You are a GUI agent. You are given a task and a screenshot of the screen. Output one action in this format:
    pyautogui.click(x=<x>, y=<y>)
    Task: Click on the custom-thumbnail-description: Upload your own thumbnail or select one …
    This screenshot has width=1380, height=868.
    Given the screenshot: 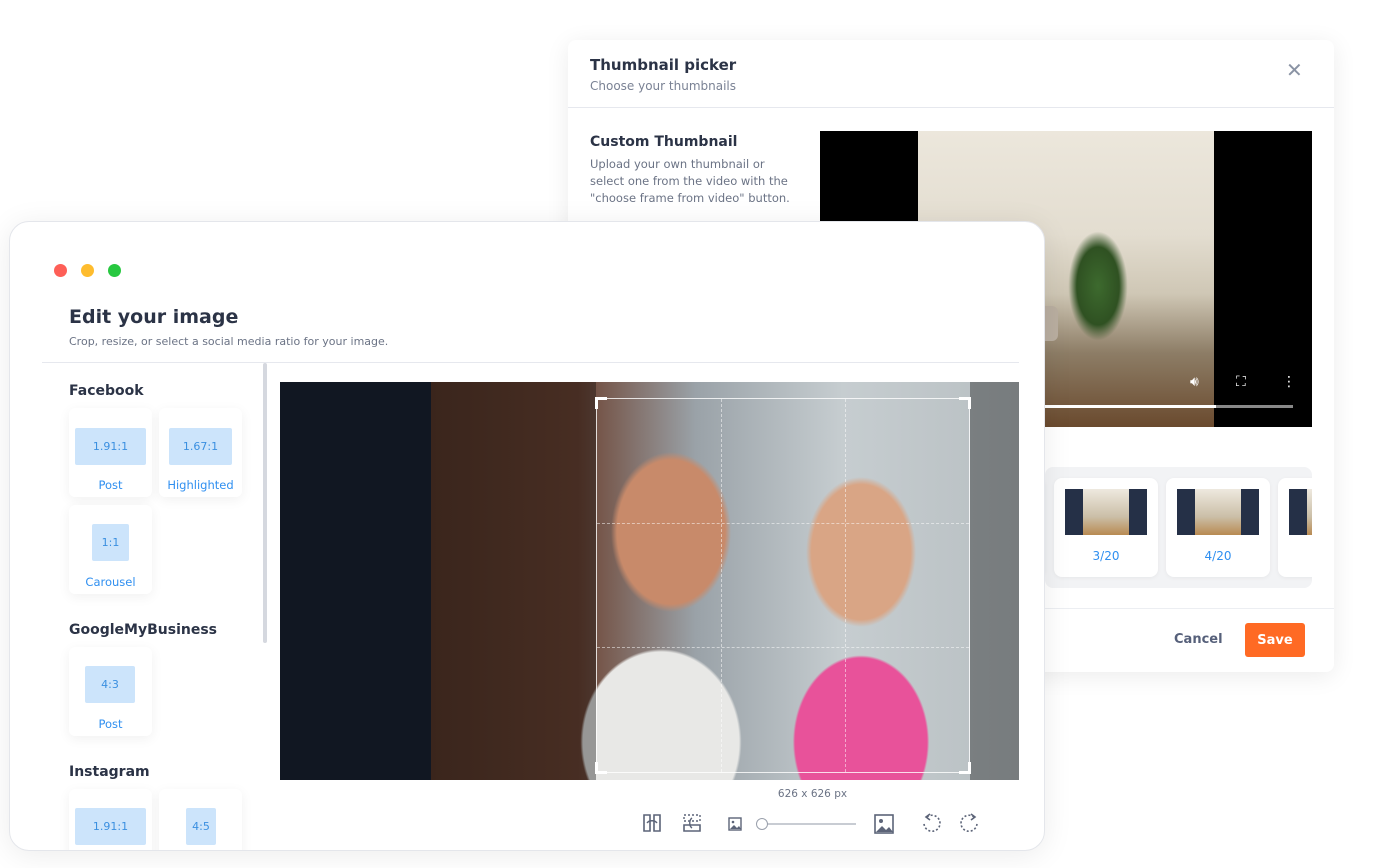 What is the action you would take?
    pyautogui.click(x=690, y=181)
    